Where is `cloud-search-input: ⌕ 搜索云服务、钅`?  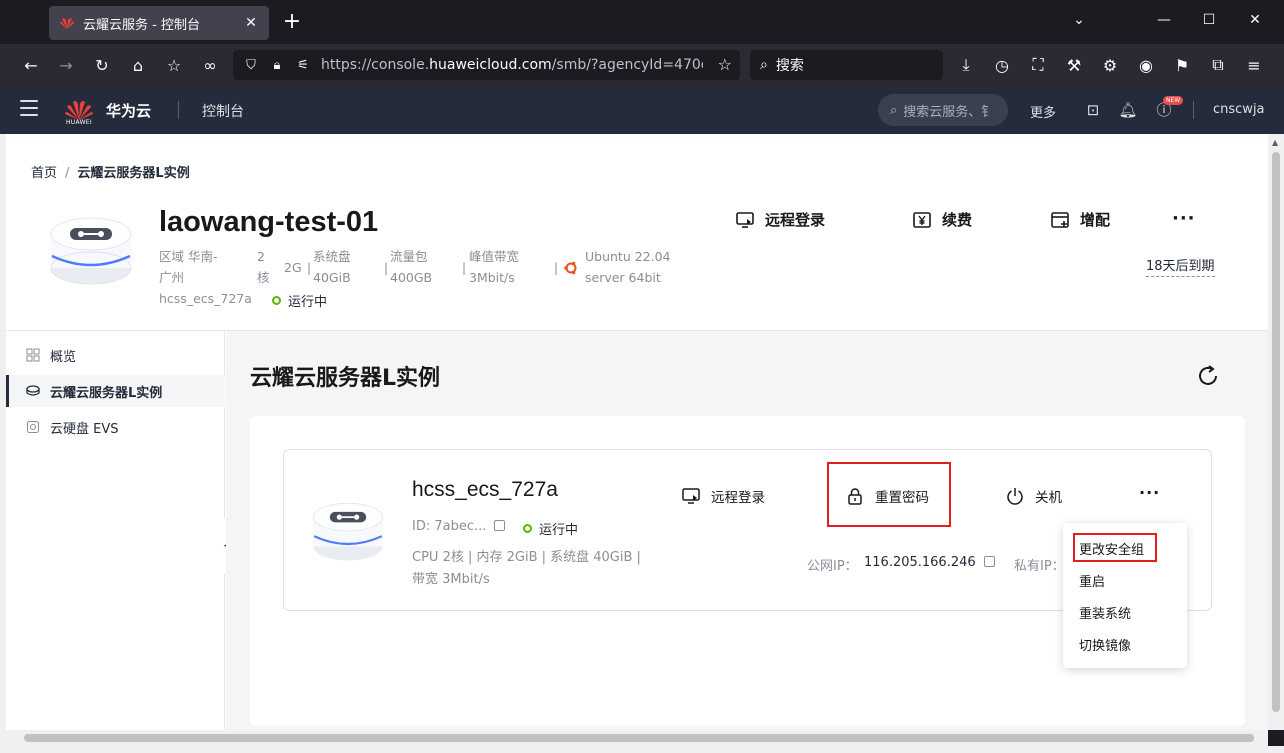 cloud-search-input: ⌕ 搜索云服务、钅 is located at coordinates (943, 110).